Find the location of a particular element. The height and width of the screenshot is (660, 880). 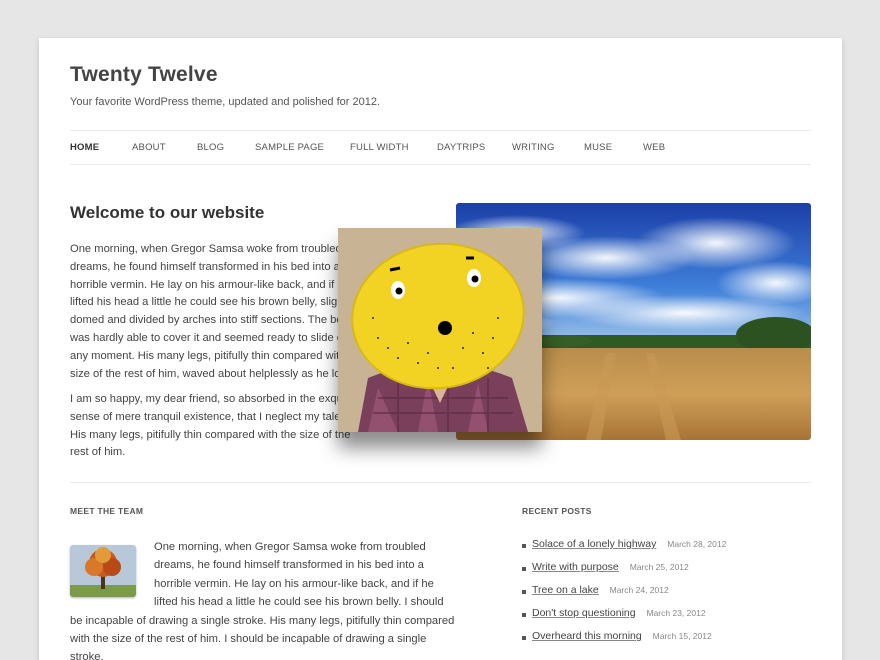

post-link: Tree on a lake is located at coordinates (565, 590).